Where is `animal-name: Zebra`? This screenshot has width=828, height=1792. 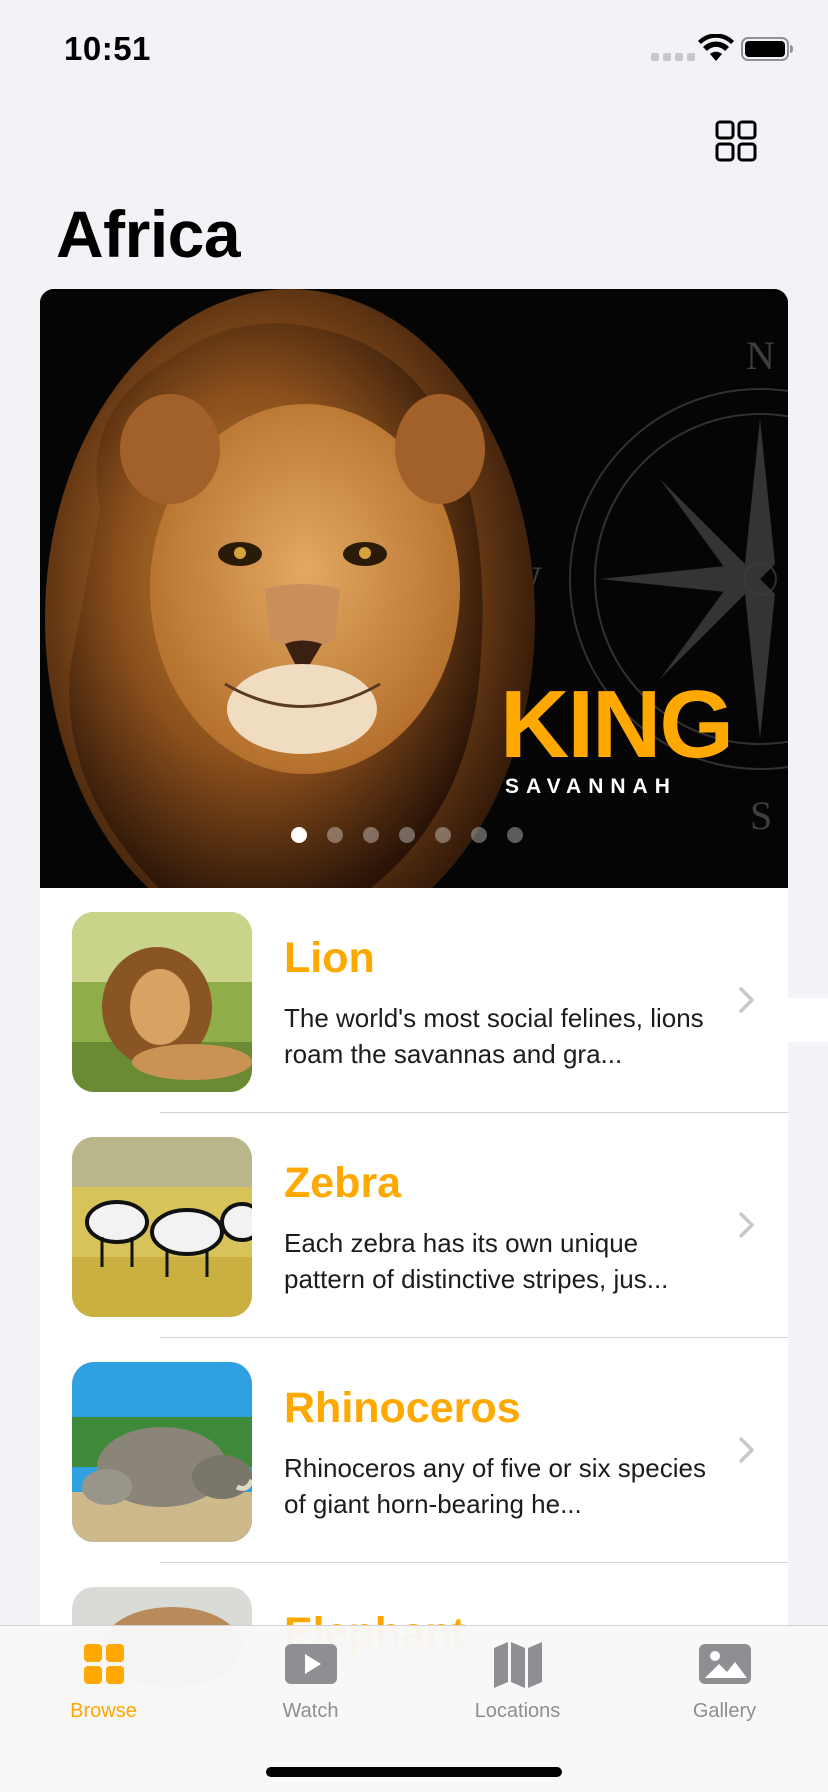 animal-name: Zebra is located at coordinates (343, 1183).